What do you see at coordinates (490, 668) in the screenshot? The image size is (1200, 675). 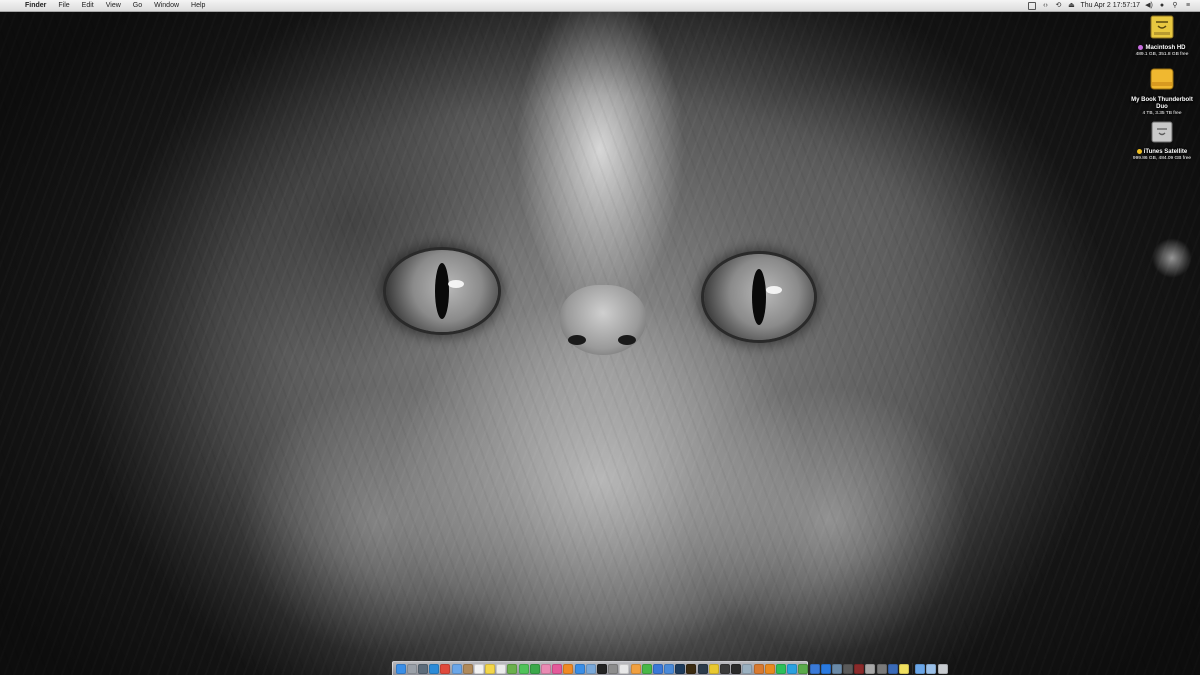 I see `notes-icon` at bounding box center [490, 668].